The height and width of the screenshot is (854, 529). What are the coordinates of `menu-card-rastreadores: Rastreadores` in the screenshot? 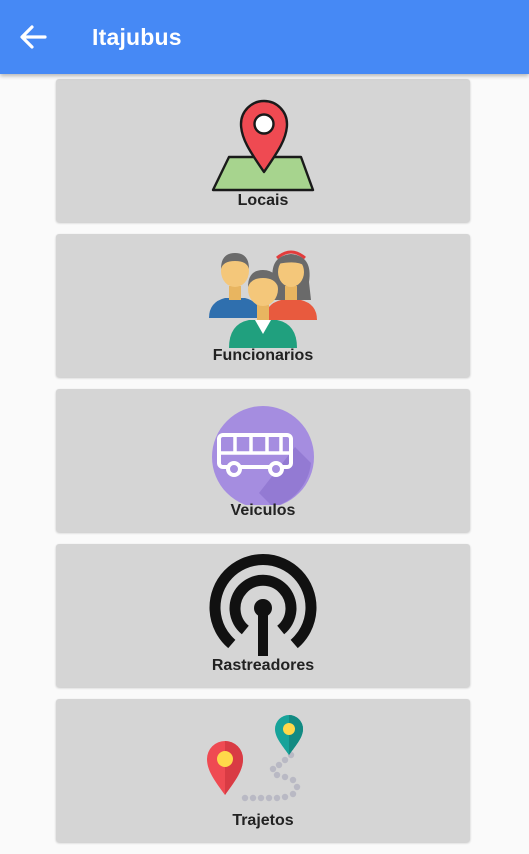 It's located at (263, 615).